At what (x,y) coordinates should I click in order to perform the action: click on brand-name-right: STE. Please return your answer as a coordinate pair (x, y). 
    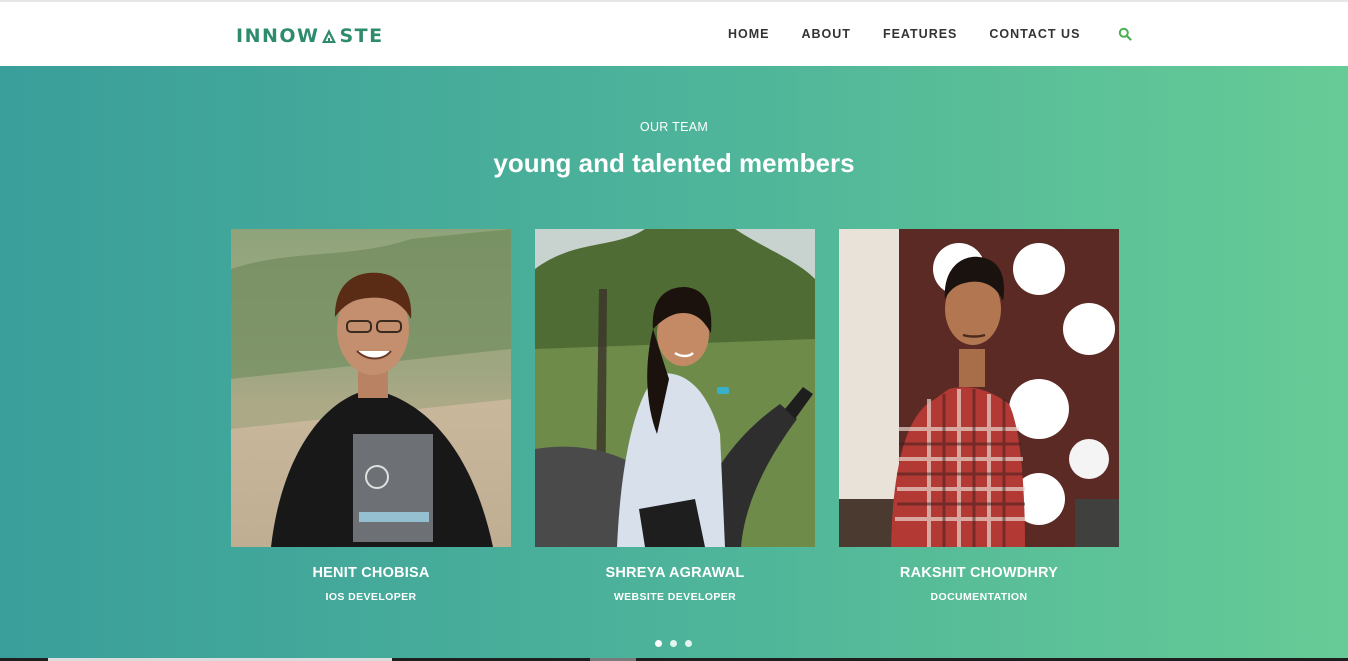
    Looking at the image, I should click on (361, 36).